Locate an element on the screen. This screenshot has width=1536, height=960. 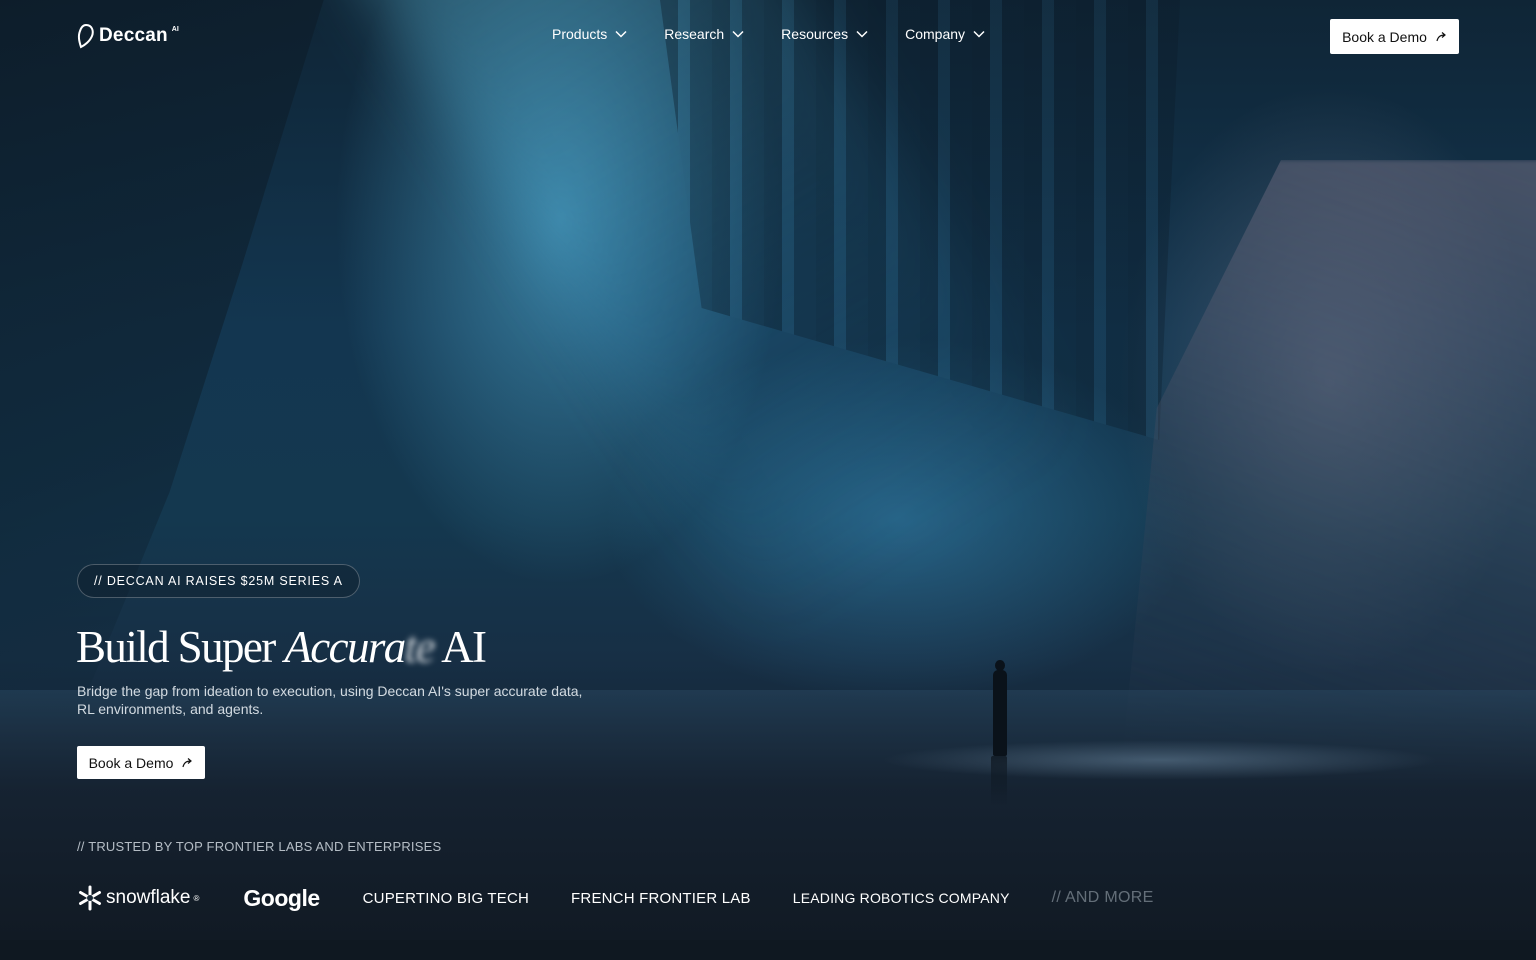
book-demo-button-nav: Book a Demo is located at coordinates (1394, 36).